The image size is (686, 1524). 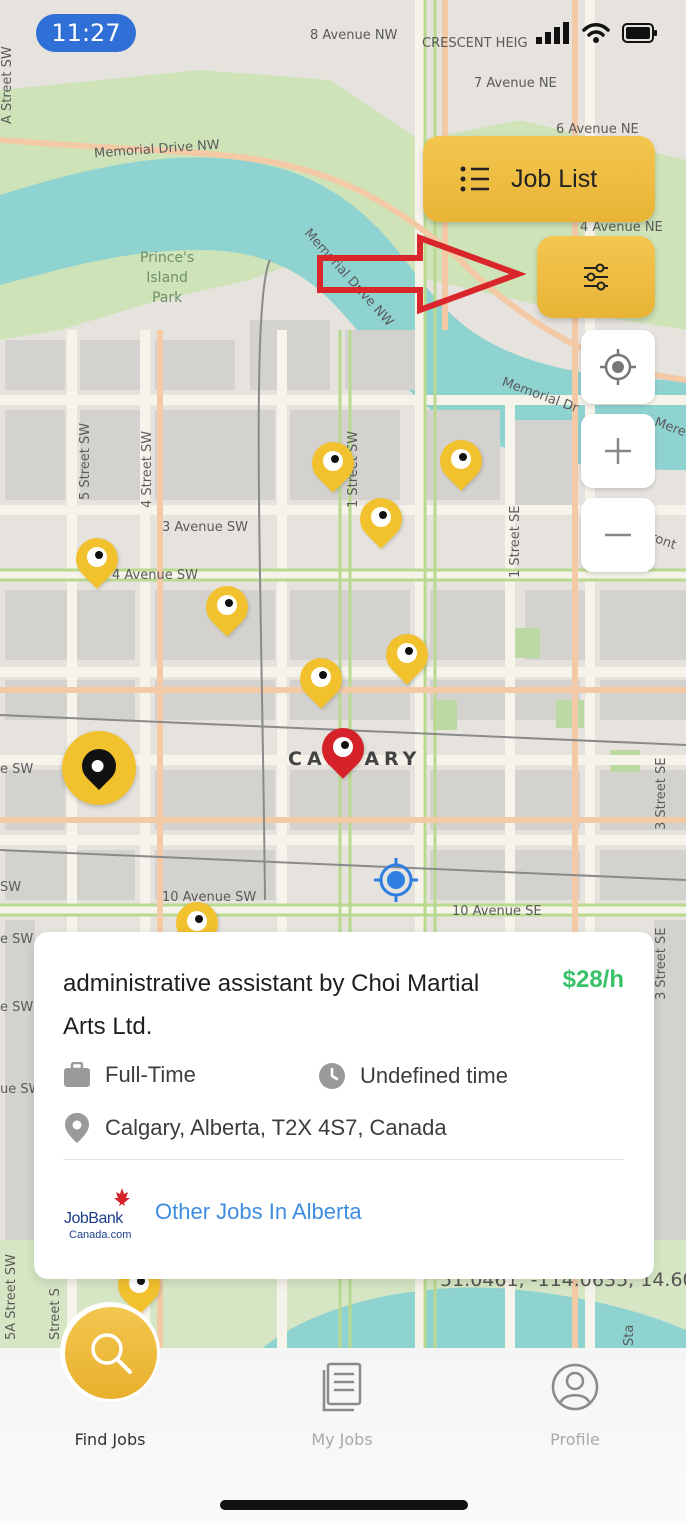 I want to click on minus-icon, so click(x=618, y=535).